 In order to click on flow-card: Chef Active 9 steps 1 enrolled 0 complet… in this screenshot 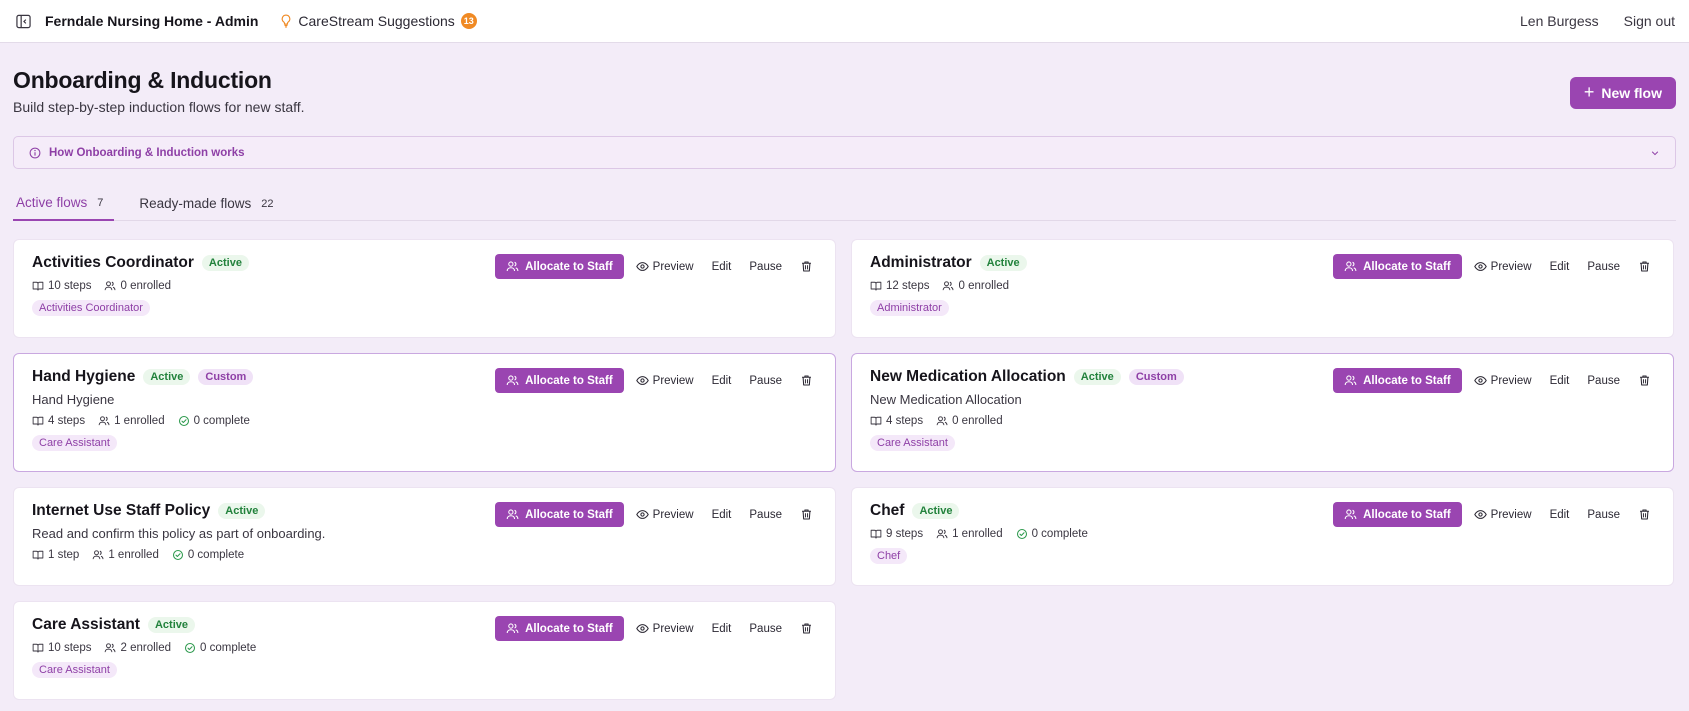, I will do `click(1262, 536)`.